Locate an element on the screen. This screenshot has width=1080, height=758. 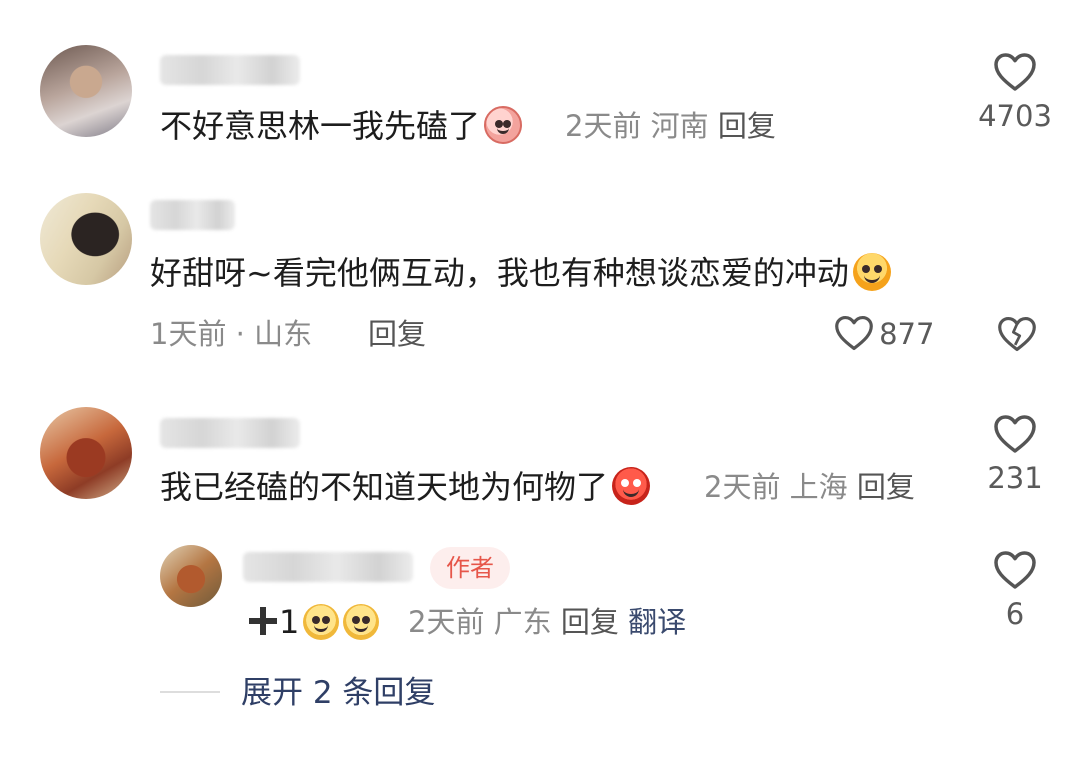
reply-number: 1 is located at coordinates (289, 622).